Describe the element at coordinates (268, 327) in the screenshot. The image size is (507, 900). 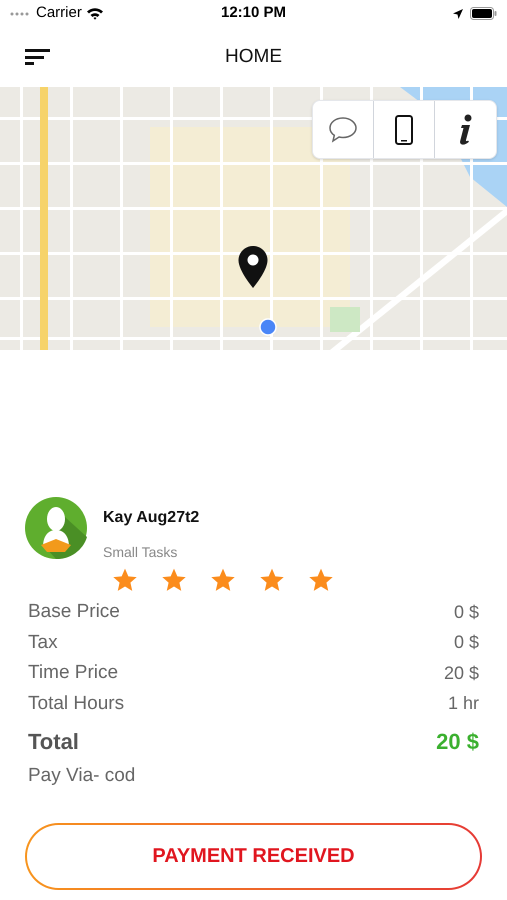
I see `current-location-icon` at that location.